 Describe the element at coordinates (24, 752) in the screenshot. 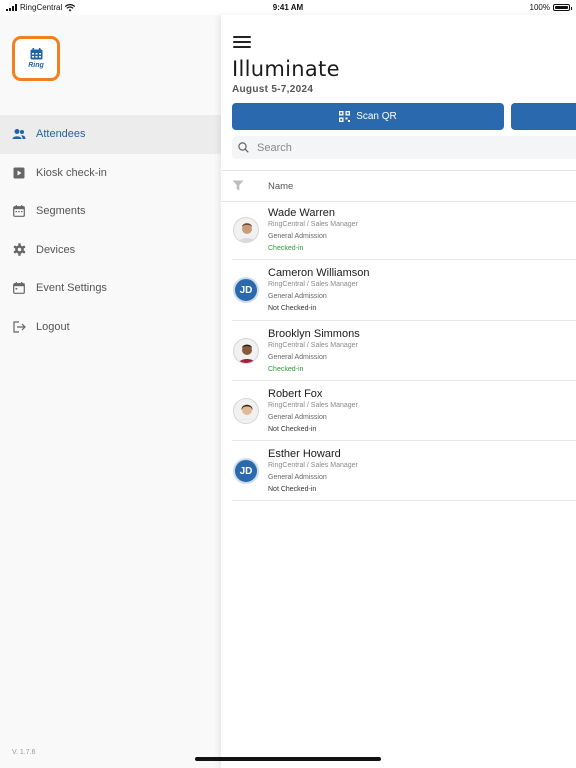

I see `app-version: V. 1.7.6` at that location.